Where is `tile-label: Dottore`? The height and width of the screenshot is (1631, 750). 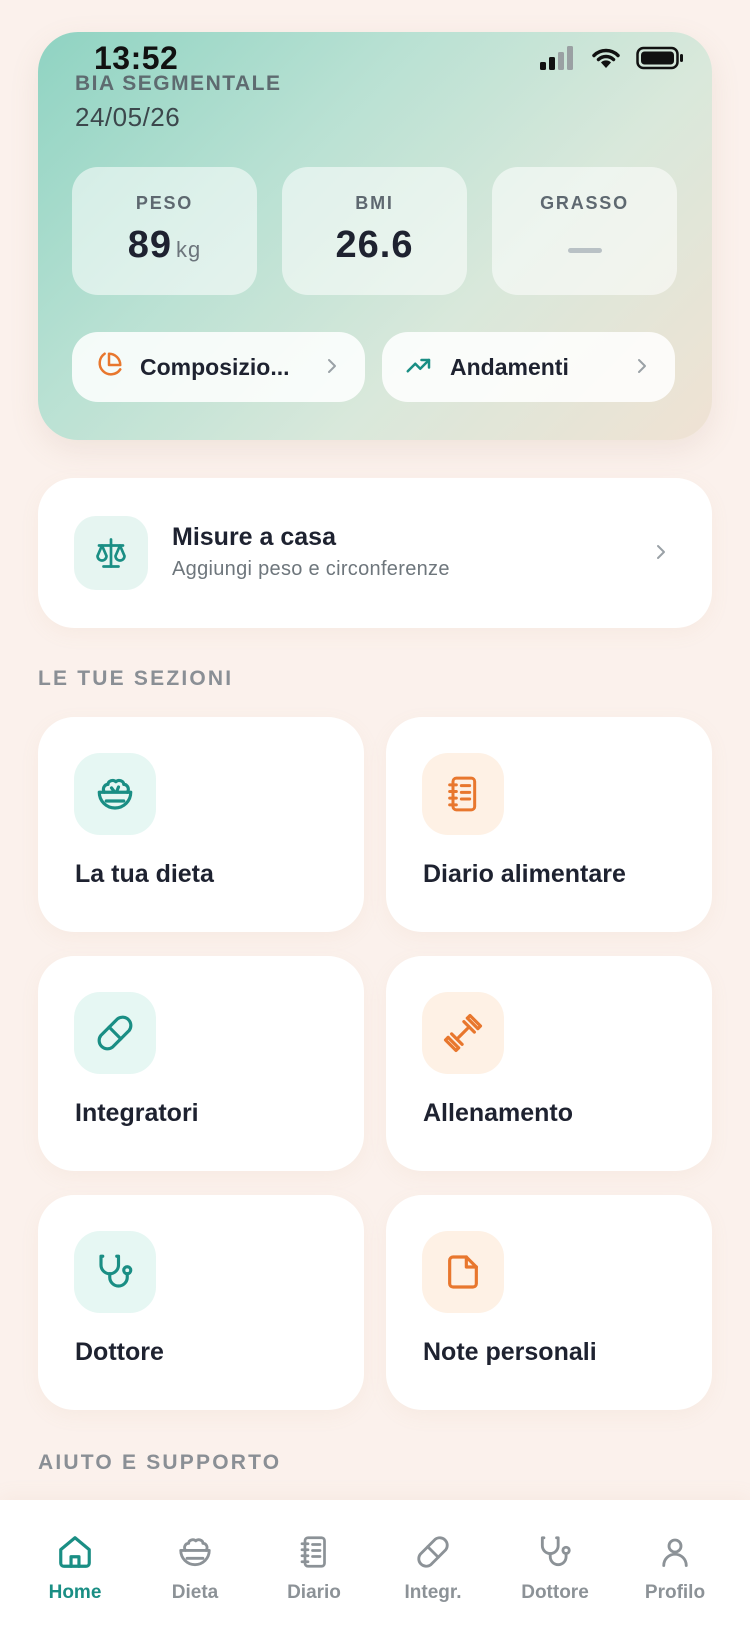 tile-label: Dottore is located at coordinates (119, 1352).